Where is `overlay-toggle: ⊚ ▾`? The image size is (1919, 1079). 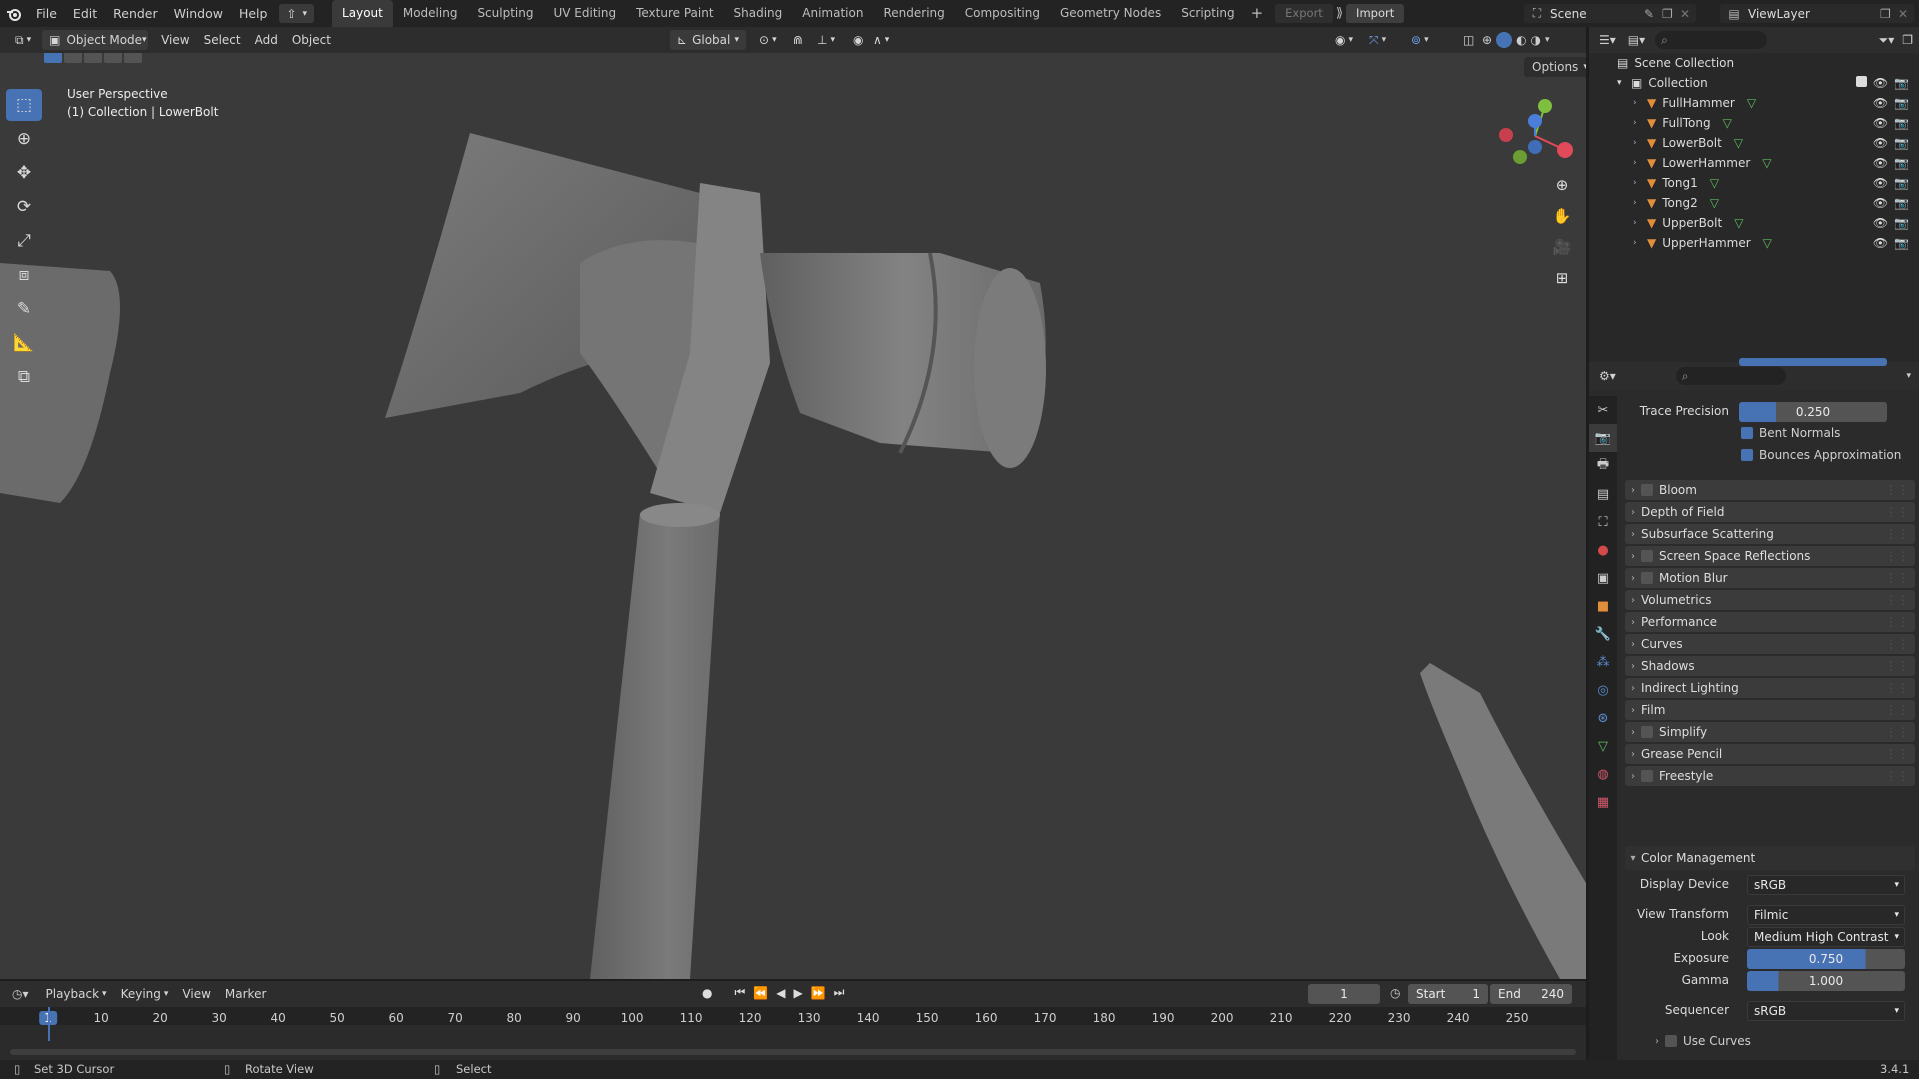
overlay-toggle: ⊚ ▾ is located at coordinates (1420, 40).